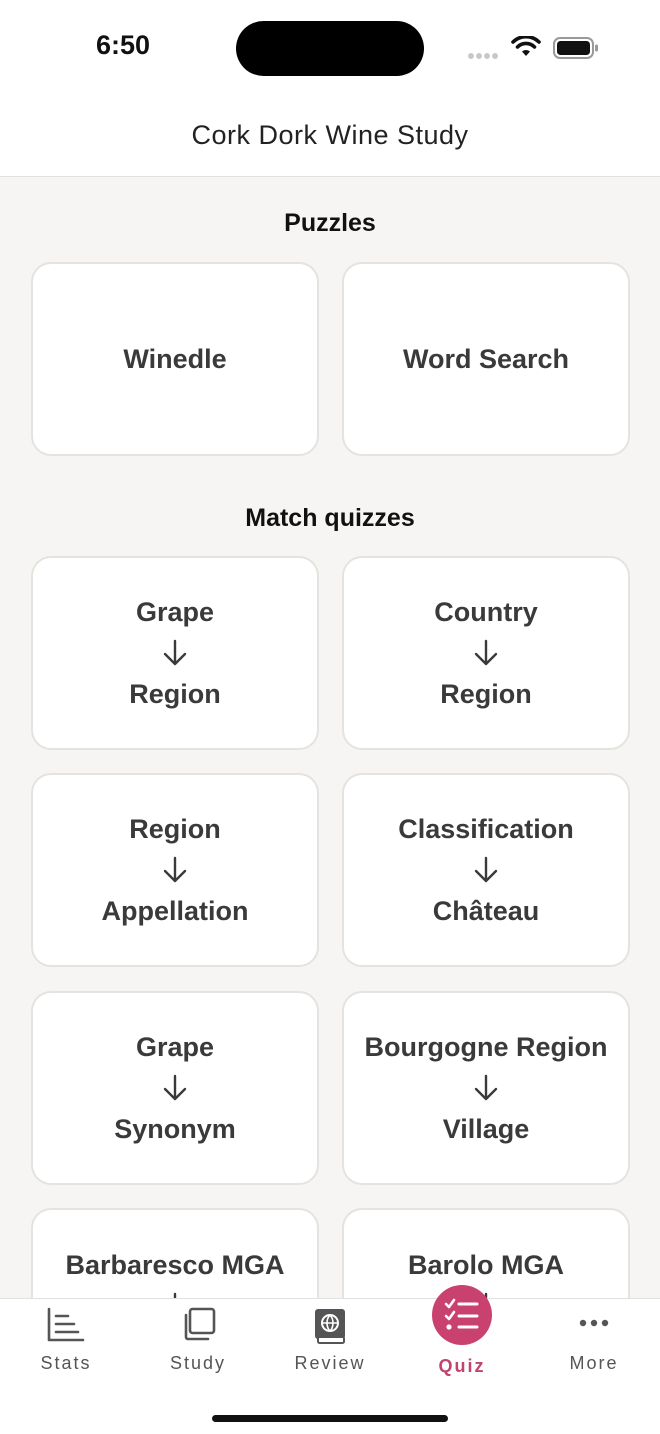  What do you see at coordinates (594, 1349) in the screenshot?
I see `tab-more: More` at bounding box center [594, 1349].